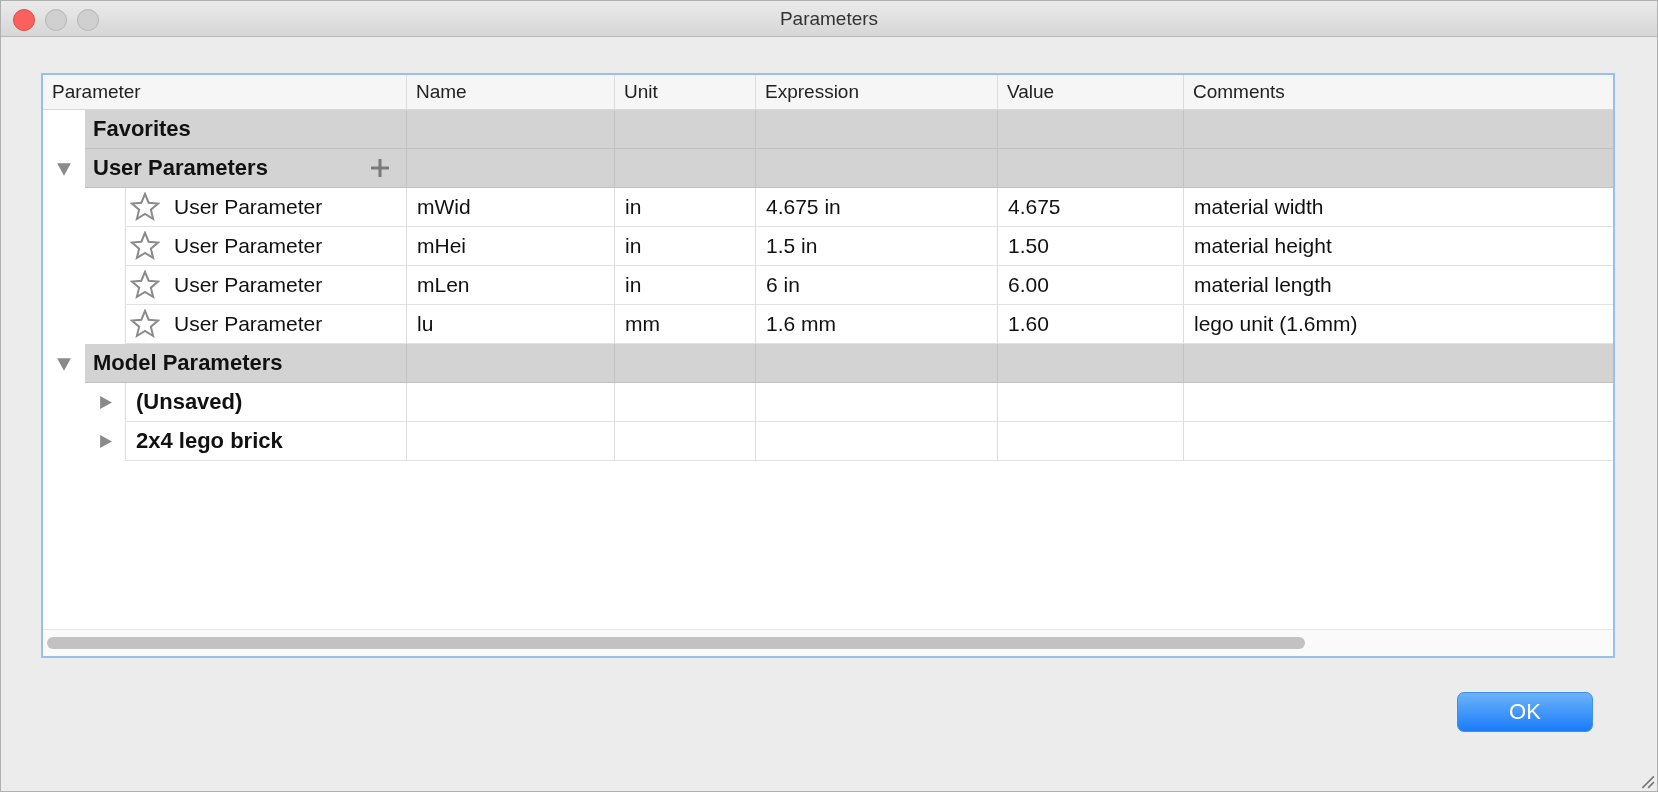  Describe the element at coordinates (142, 129) in the screenshot. I see `group-label: Favorites` at that location.